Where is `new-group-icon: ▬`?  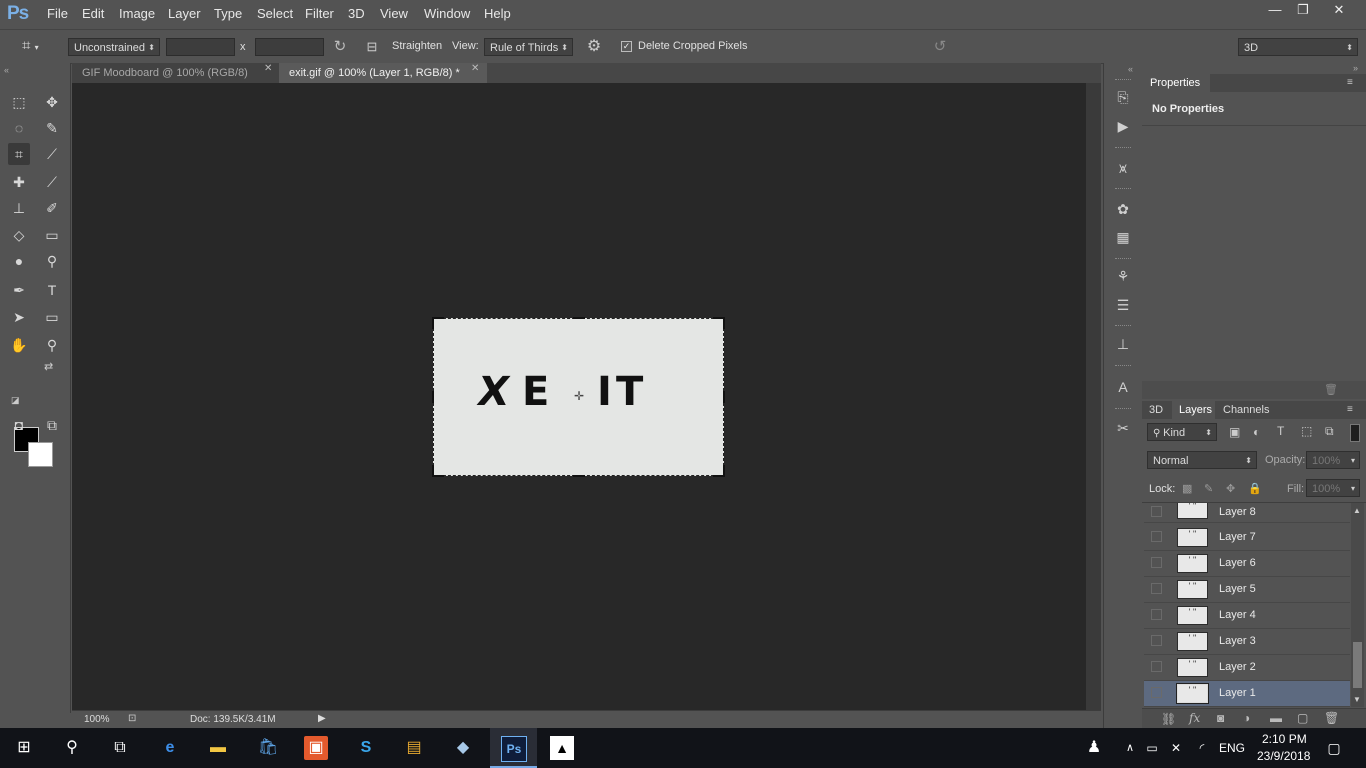 new-group-icon: ▬ is located at coordinates (1276, 718).